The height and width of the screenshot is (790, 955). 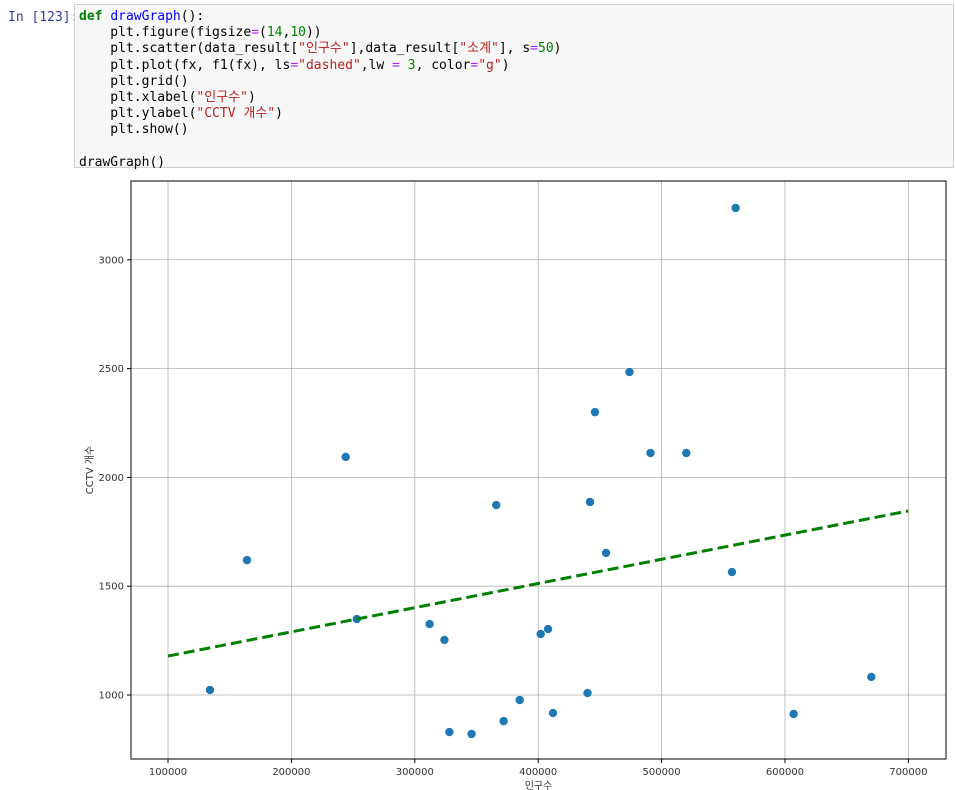 I want to click on code-line: plt.ylabel("CCTV 개수"), so click(x=514, y=114).